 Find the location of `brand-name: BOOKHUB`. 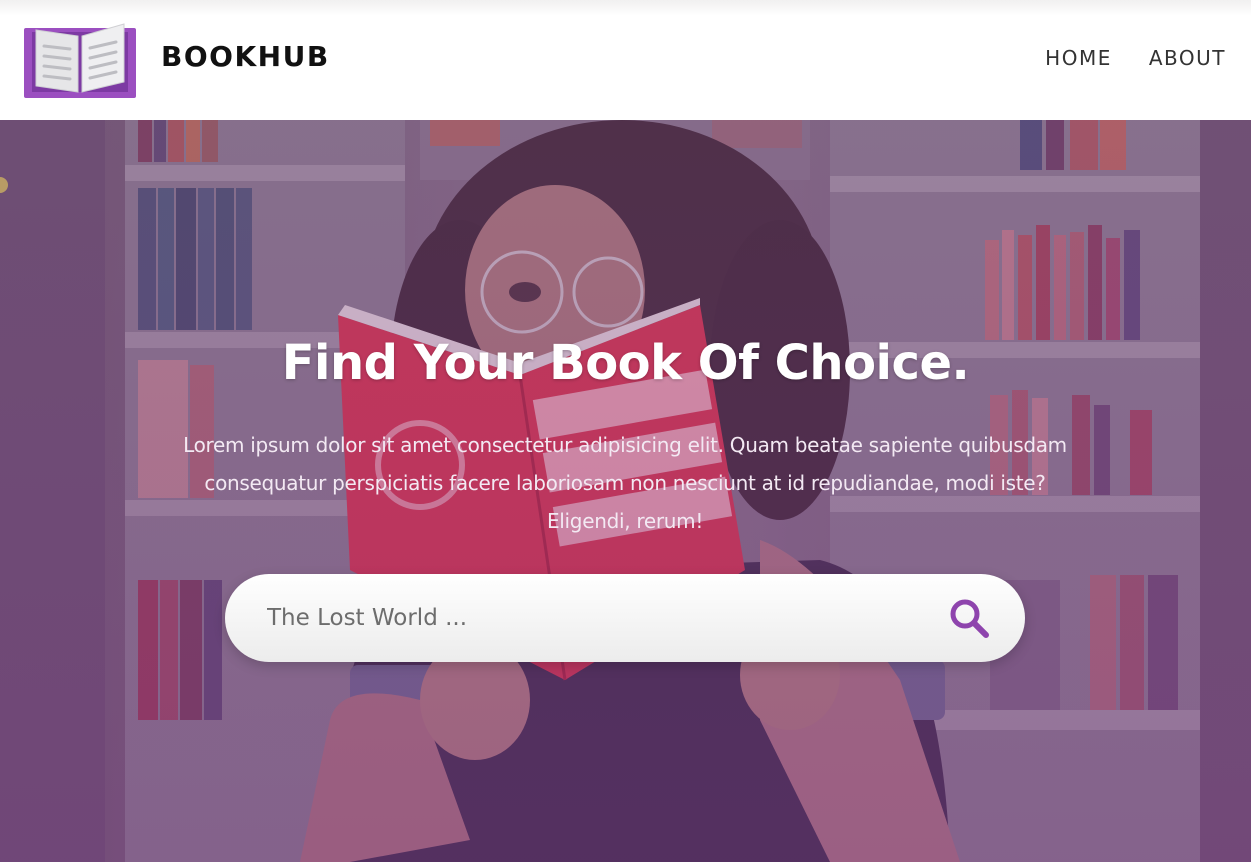

brand-name: BOOKHUB is located at coordinates (245, 56).